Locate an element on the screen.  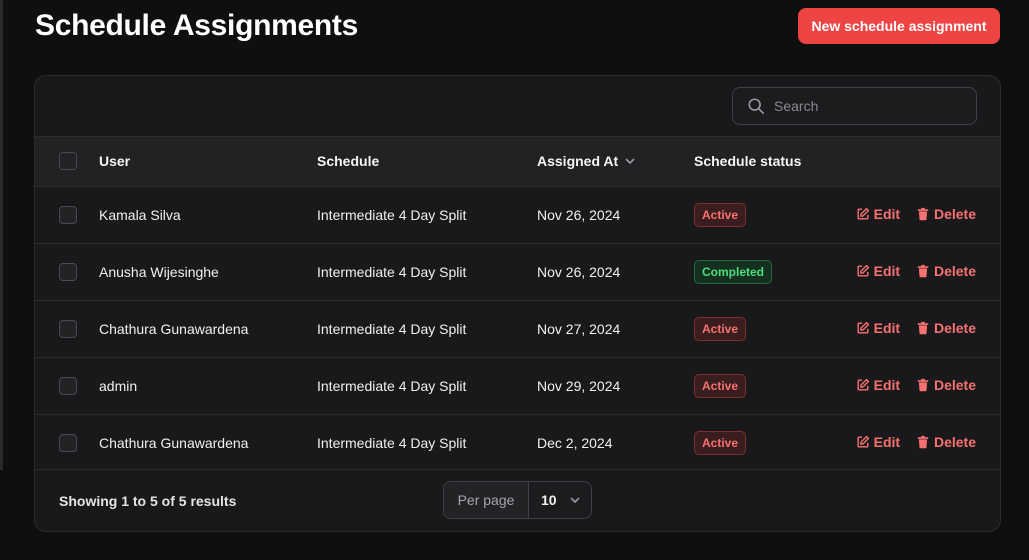
select-all-checkbox is located at coordinates (68, 161).